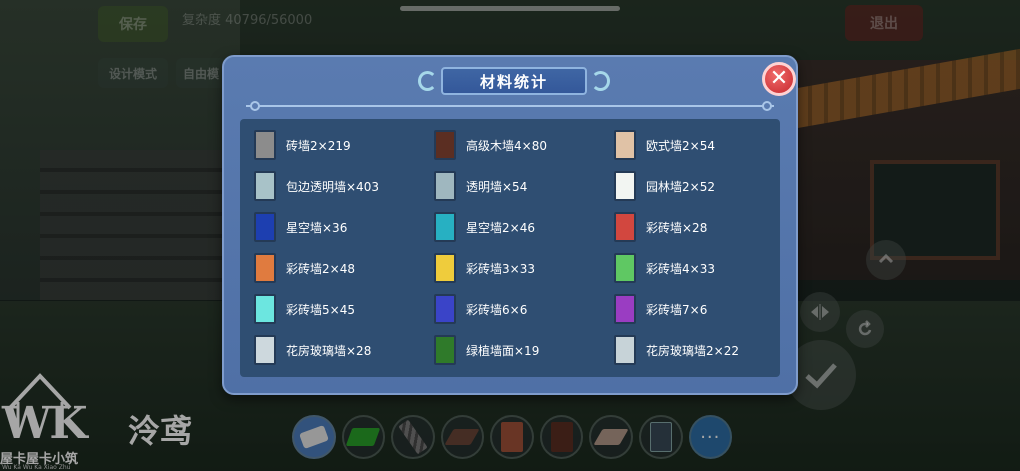 This screenshot has width=1020, height=471. I want to click on material-item: 花房玻璃墙2×22, so click(694, 350).